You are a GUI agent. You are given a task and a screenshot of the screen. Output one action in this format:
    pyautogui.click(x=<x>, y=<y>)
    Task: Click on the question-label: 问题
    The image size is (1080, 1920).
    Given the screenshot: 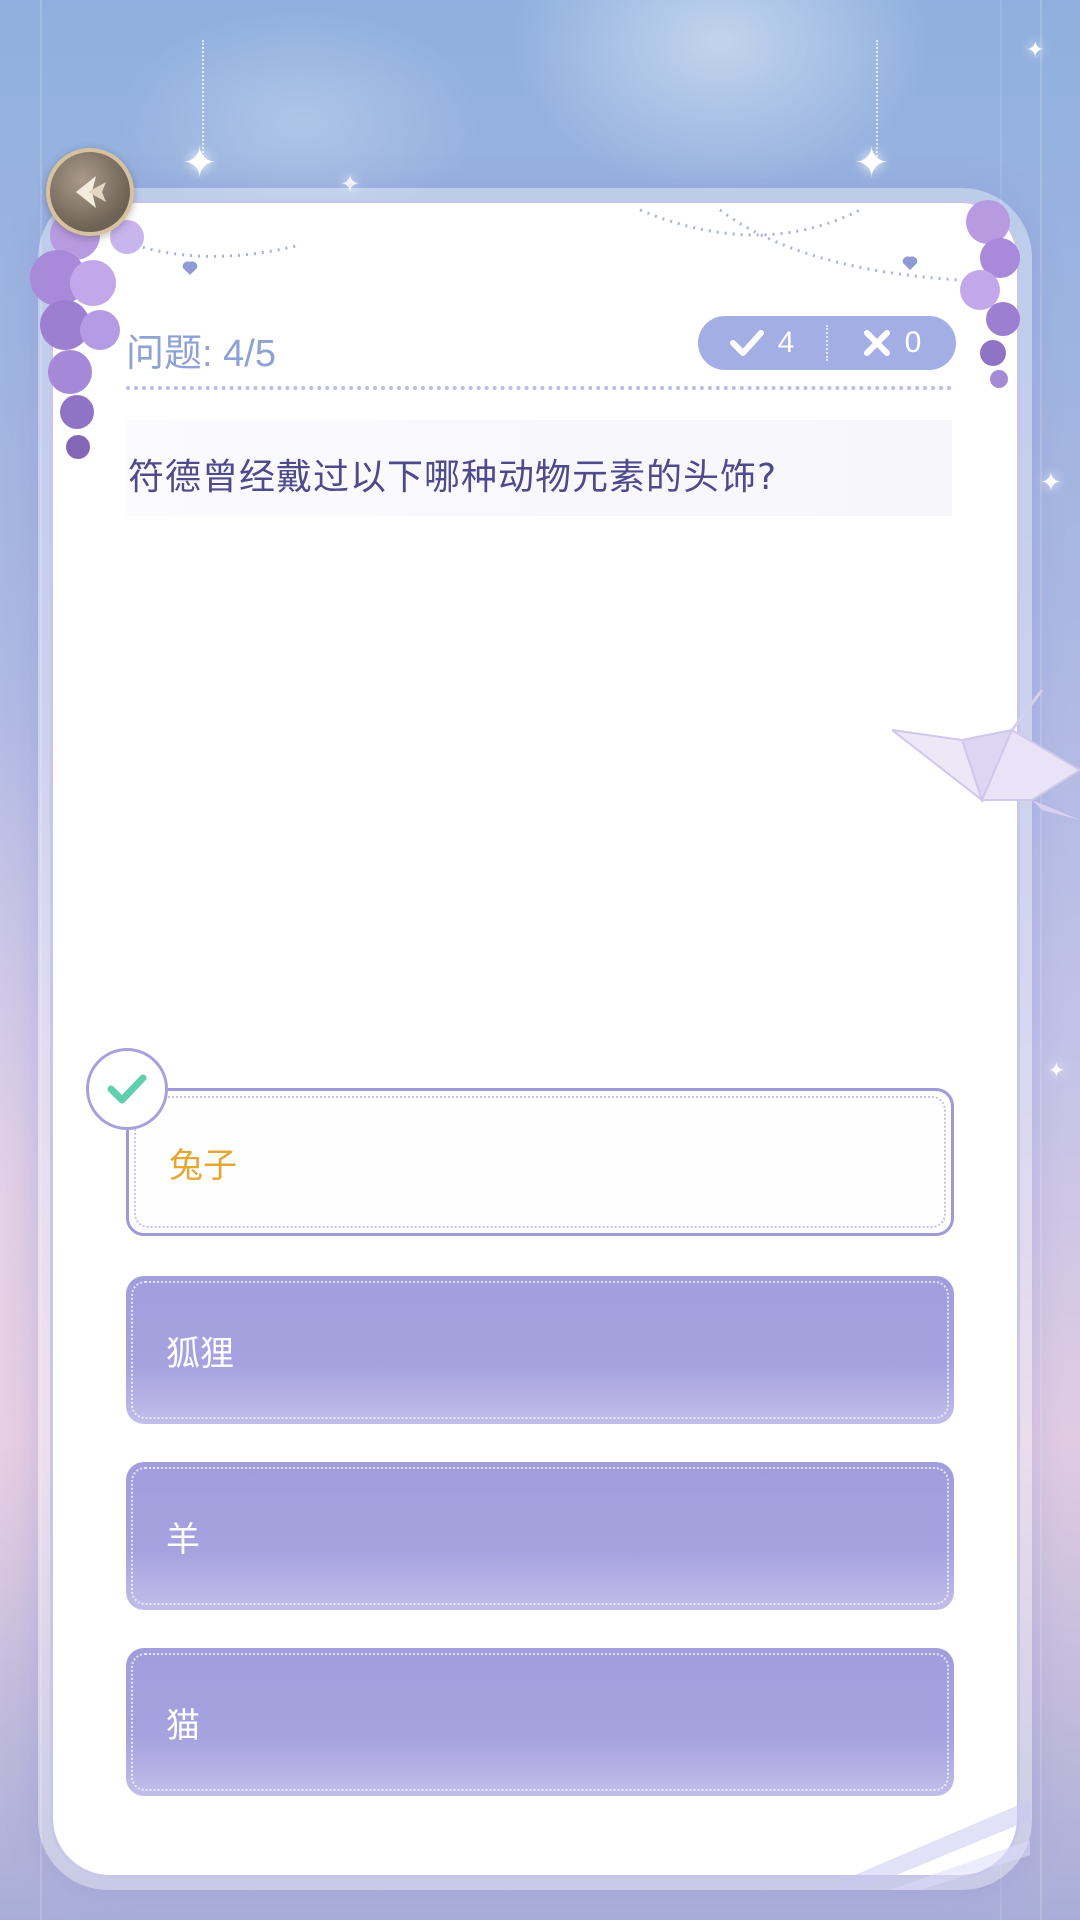 What is the action you would take?
    pyautogui.click(x=164, y=354)
    